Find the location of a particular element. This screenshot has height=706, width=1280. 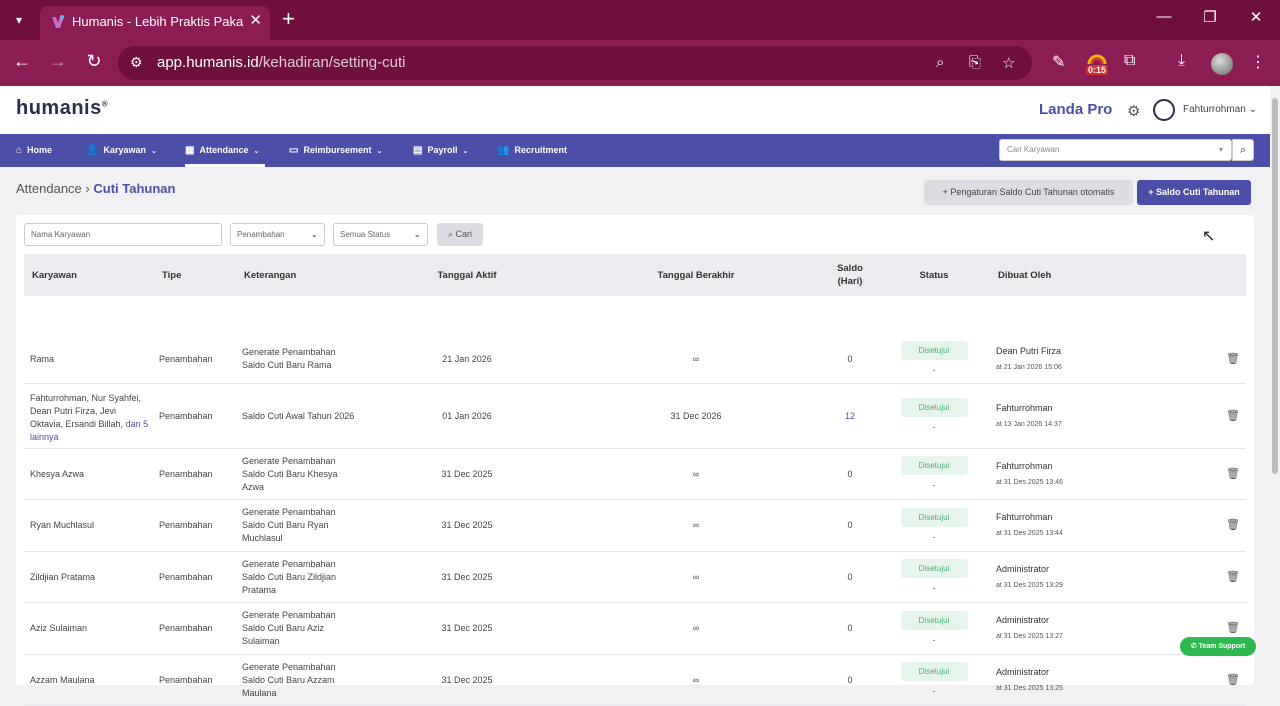

zoom-icon: ⌕ is located at coordinates (940, 62).